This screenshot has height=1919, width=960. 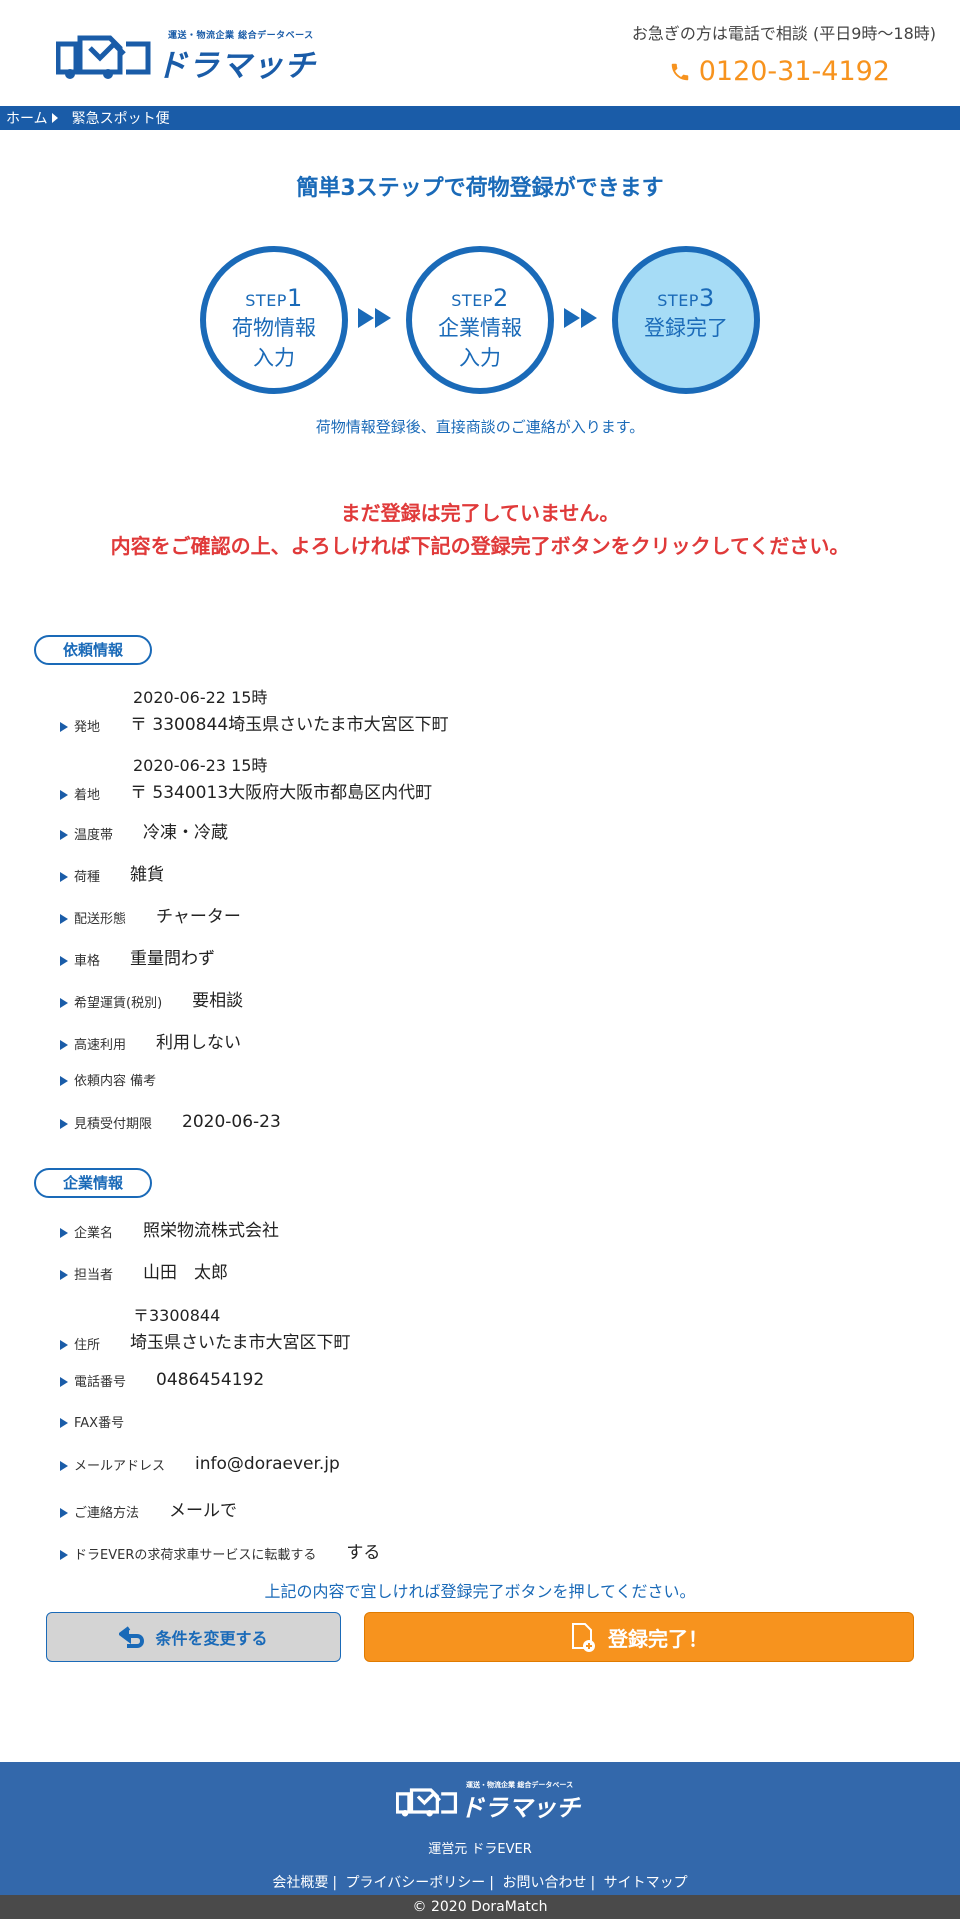 What do you see at coordinates (107, 1513) in the screenshot?
I see `company-label: ご連絡方法` at bounding box center [107, 1513].